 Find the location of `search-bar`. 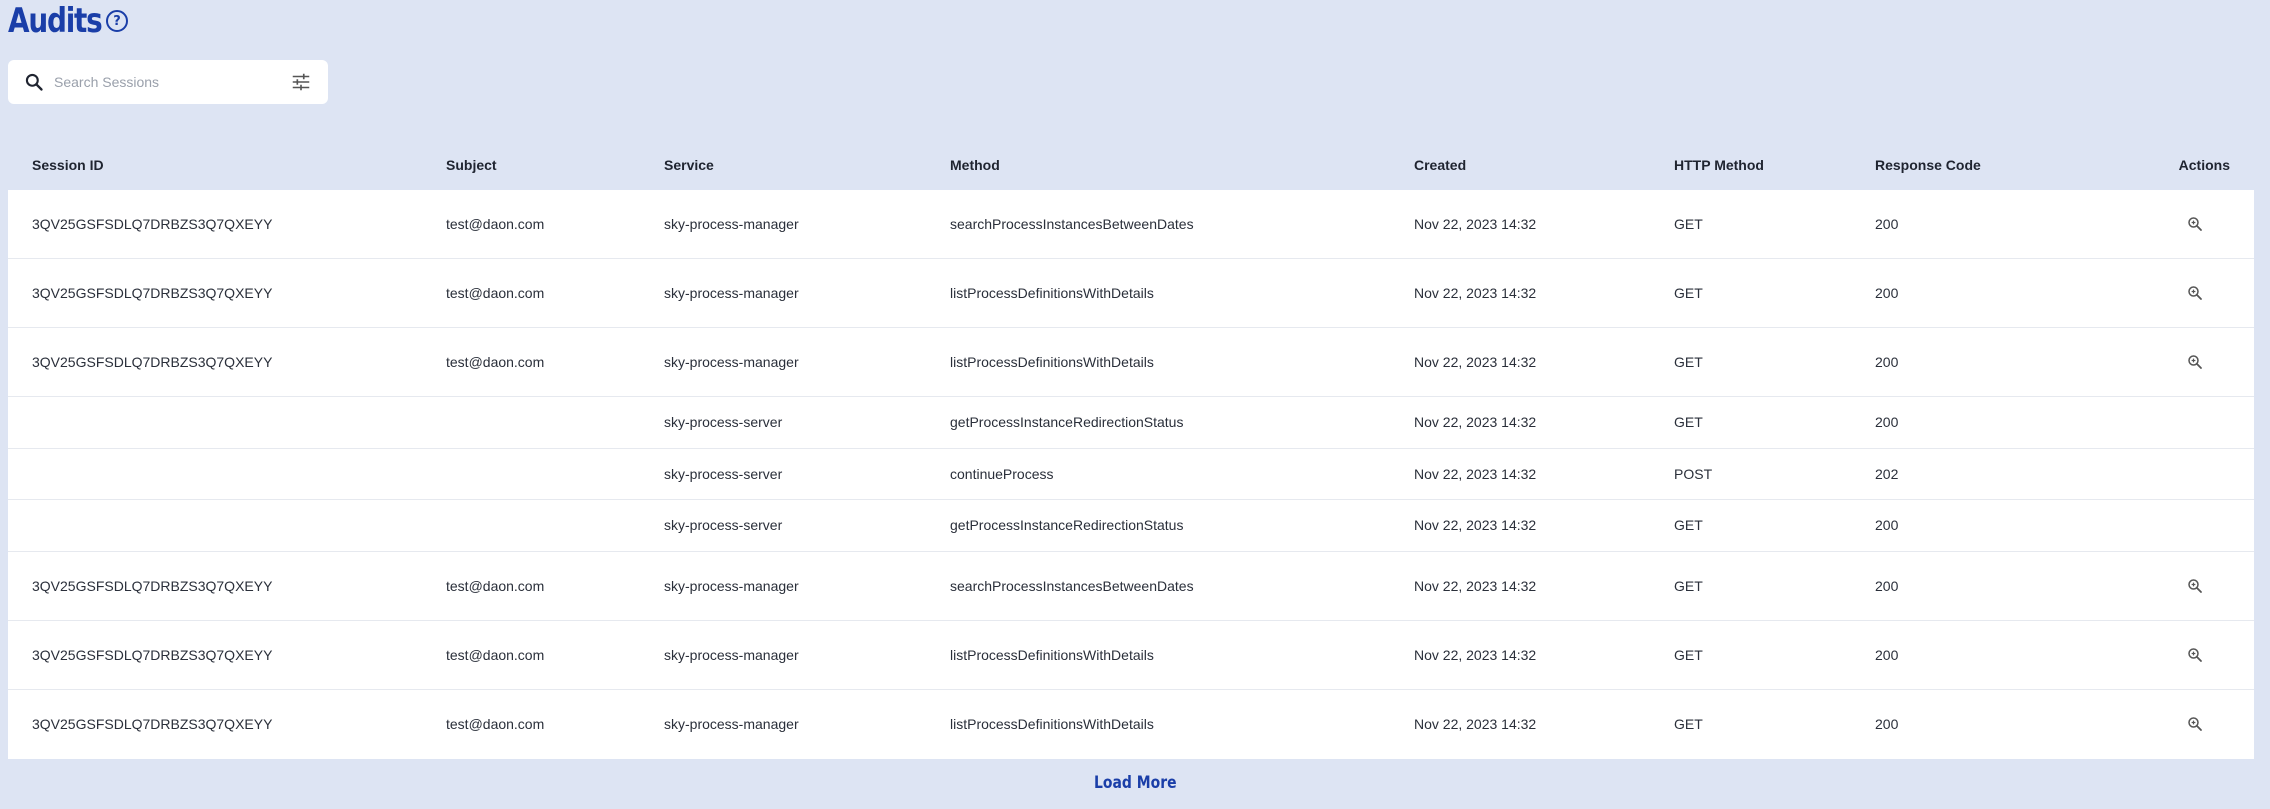

search-bar is located at coordinates (168, 82).